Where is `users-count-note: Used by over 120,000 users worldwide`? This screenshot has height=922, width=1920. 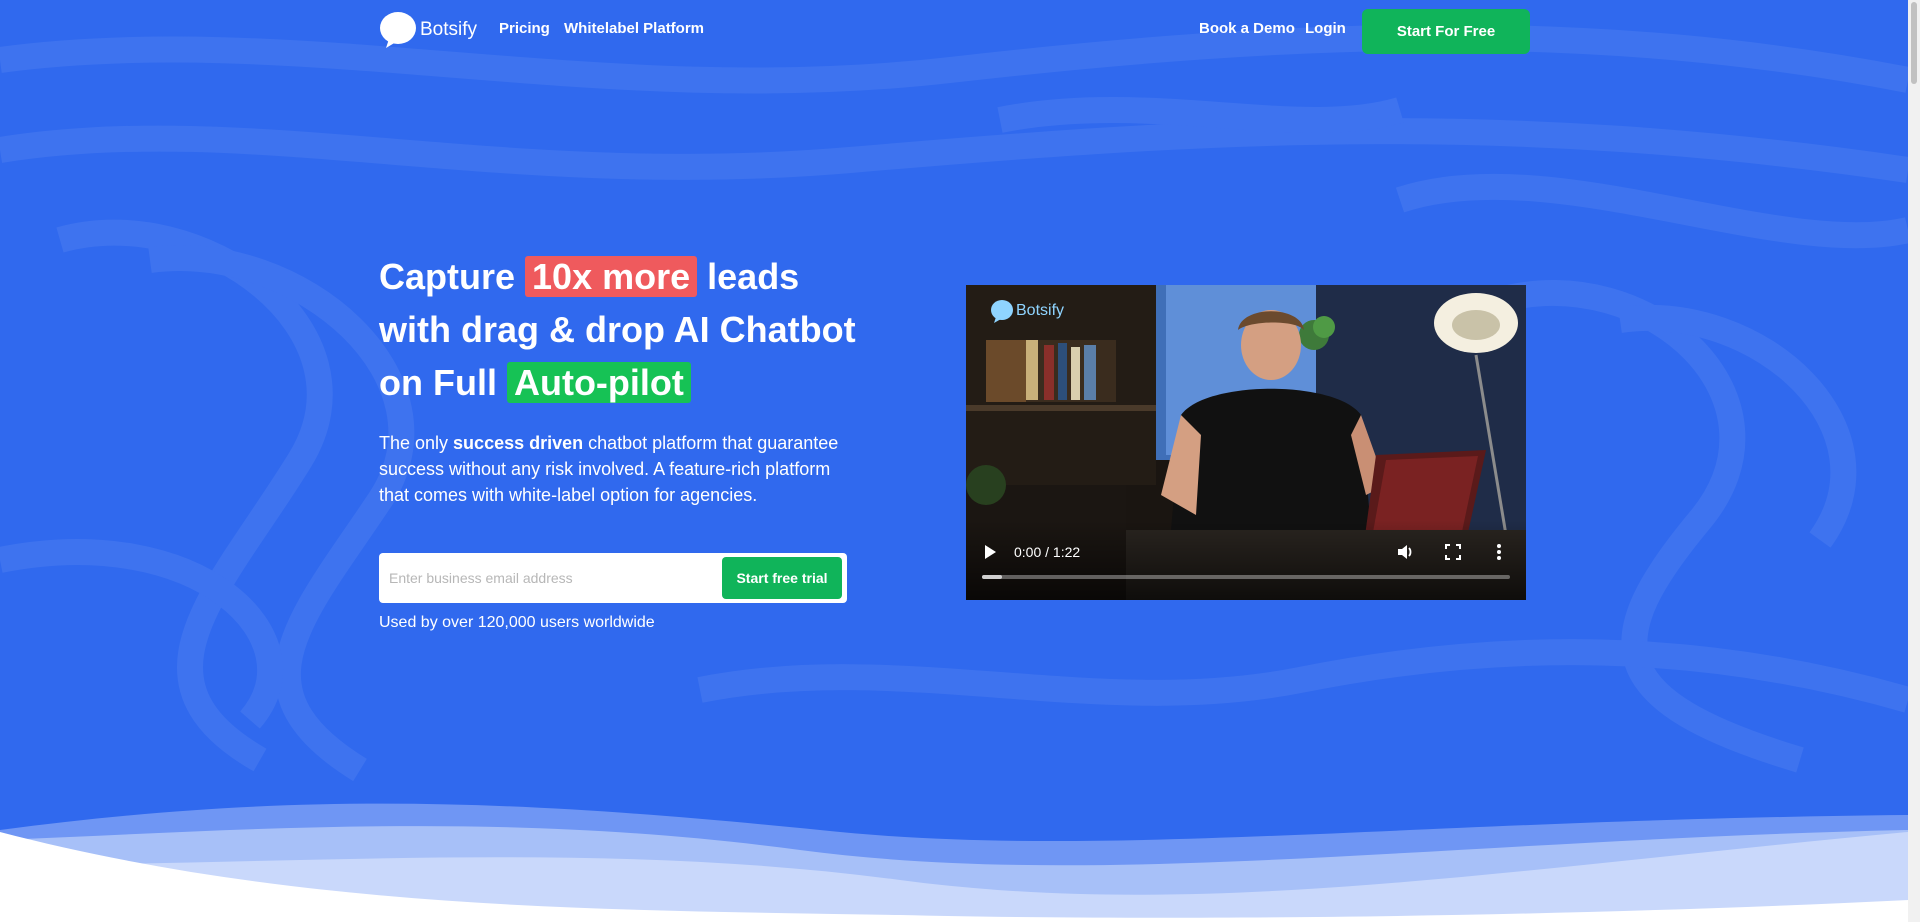
users-count-note: Used by over 120,000 users worldwide is located at coordinates (517, 622).